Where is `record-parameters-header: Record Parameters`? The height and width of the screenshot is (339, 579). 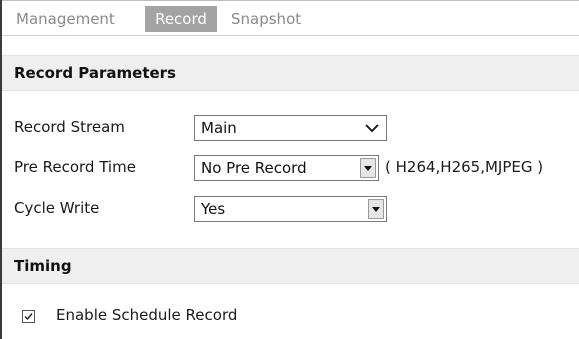 record-parameters-header: Record Parameters is located at coordinates (290, 73).